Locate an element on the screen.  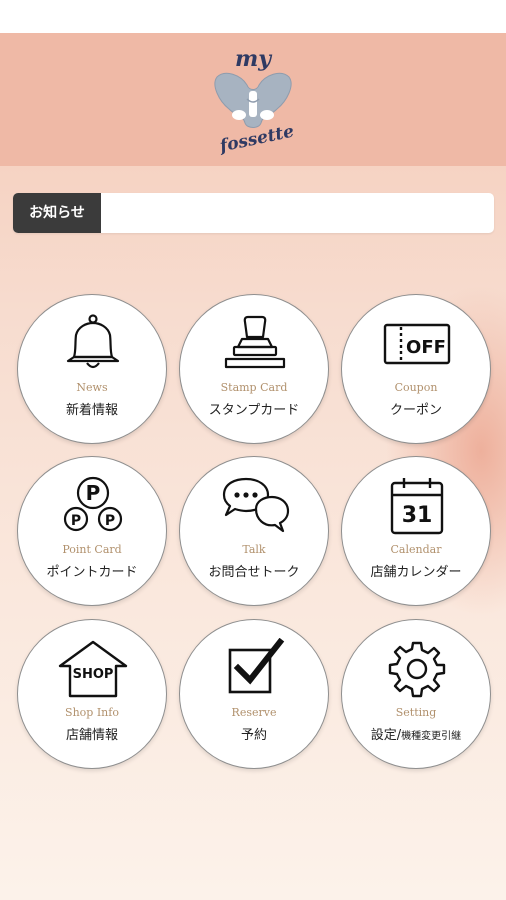
svg-text: SHOP is located at coordinates (93, 674).